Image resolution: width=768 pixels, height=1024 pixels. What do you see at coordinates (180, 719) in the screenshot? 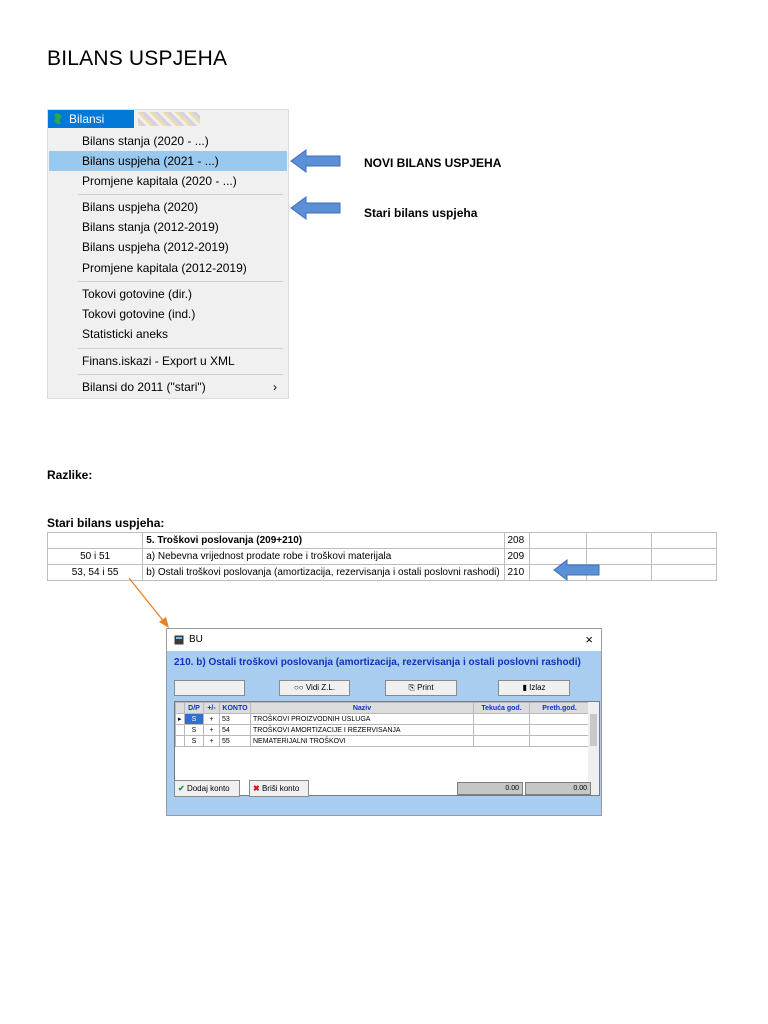
I see `row-pointer-icon: ▸` at bounding box center [180, 719].